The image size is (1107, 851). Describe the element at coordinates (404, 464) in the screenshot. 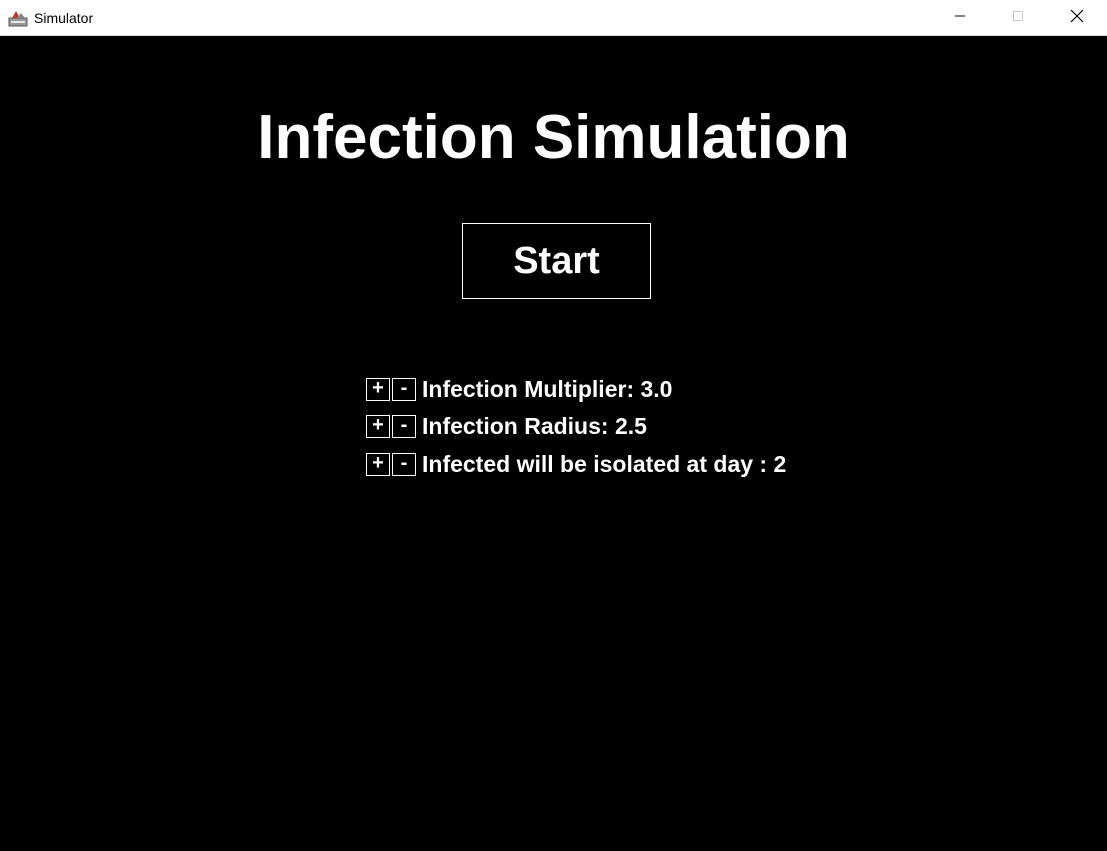

I see `decrease-isolation-day-button: -` at that location.